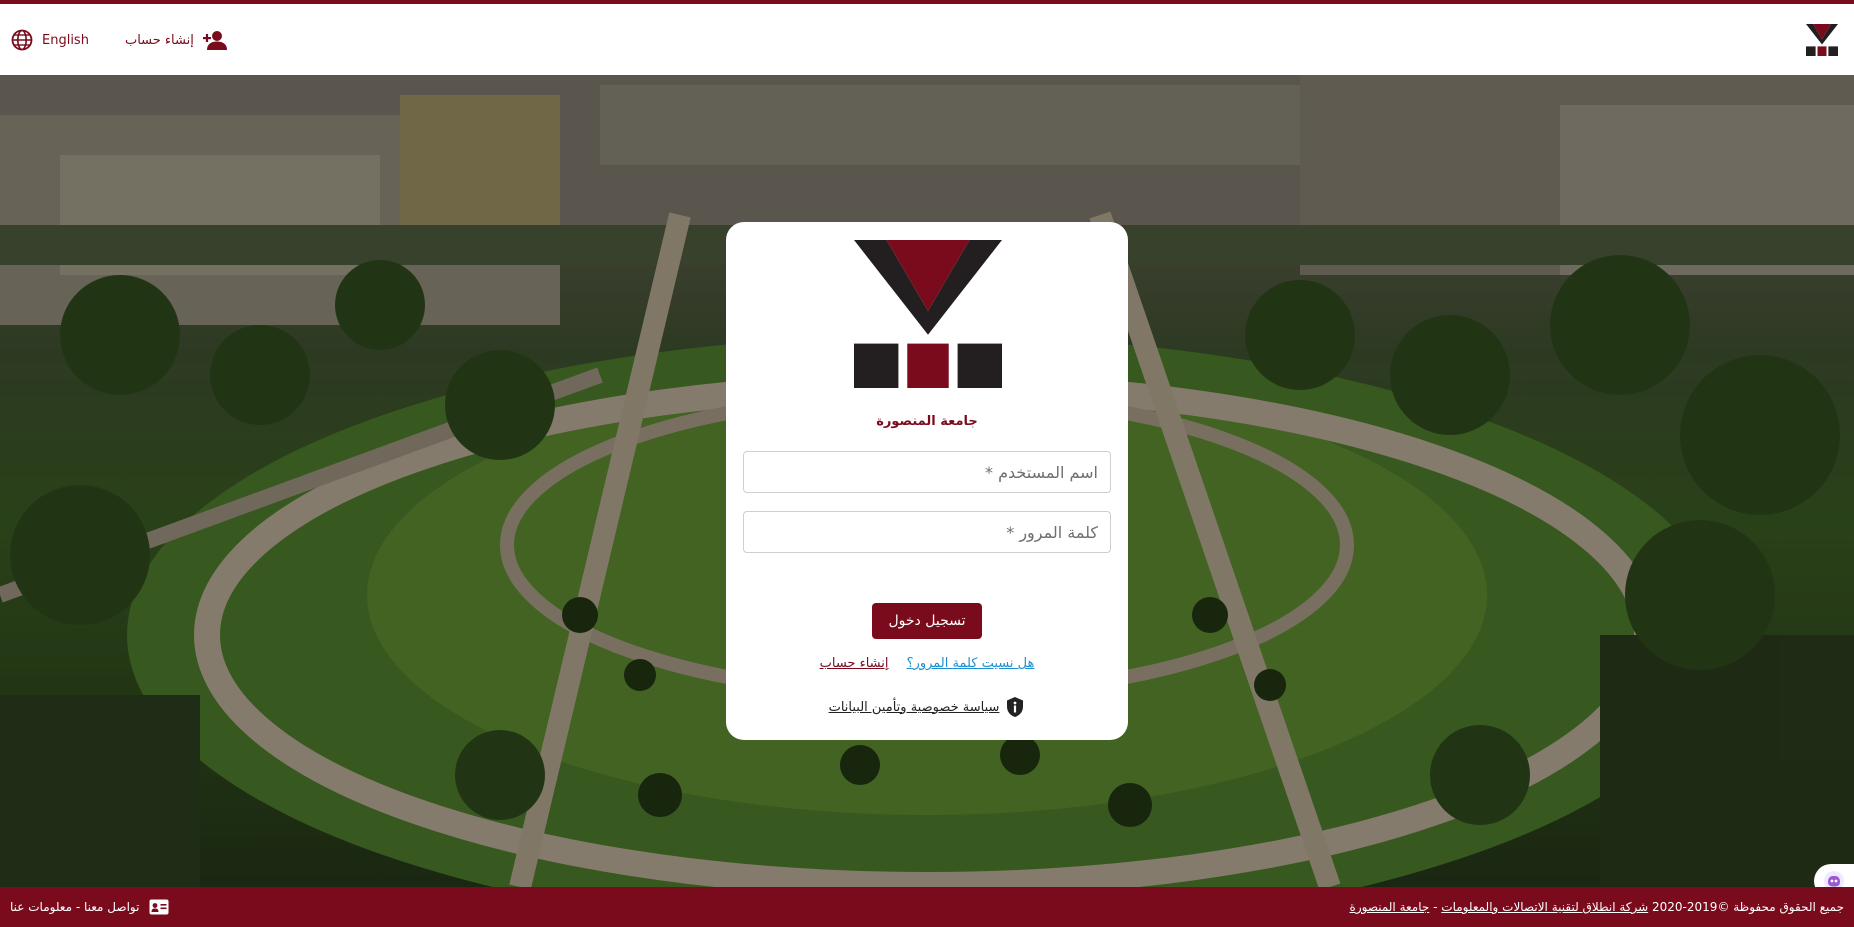  I want to click on language-switch: English, so click(49, 40).